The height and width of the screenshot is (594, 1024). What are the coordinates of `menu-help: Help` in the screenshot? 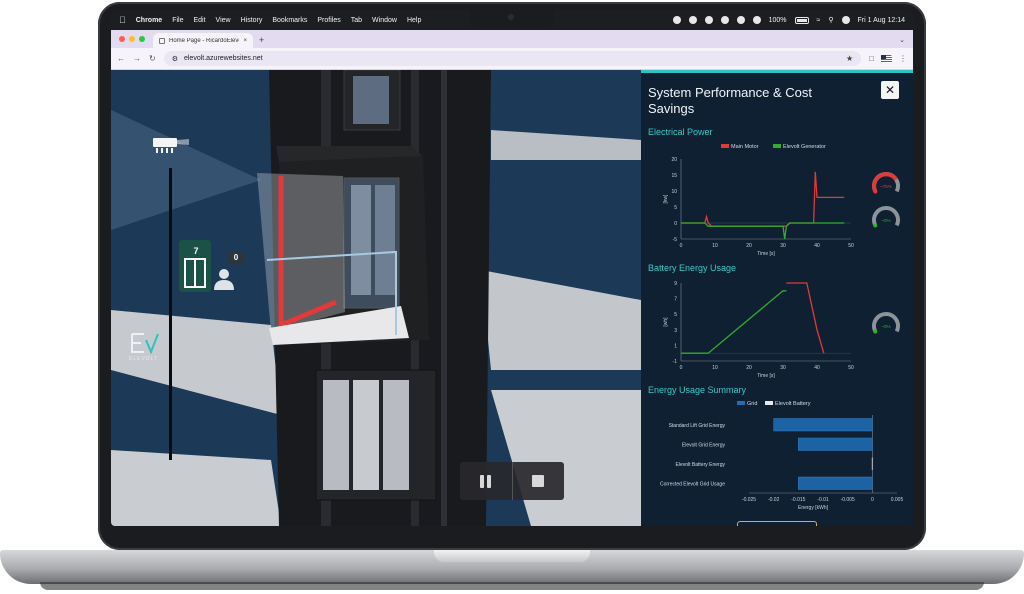 It's located at (414, 20).